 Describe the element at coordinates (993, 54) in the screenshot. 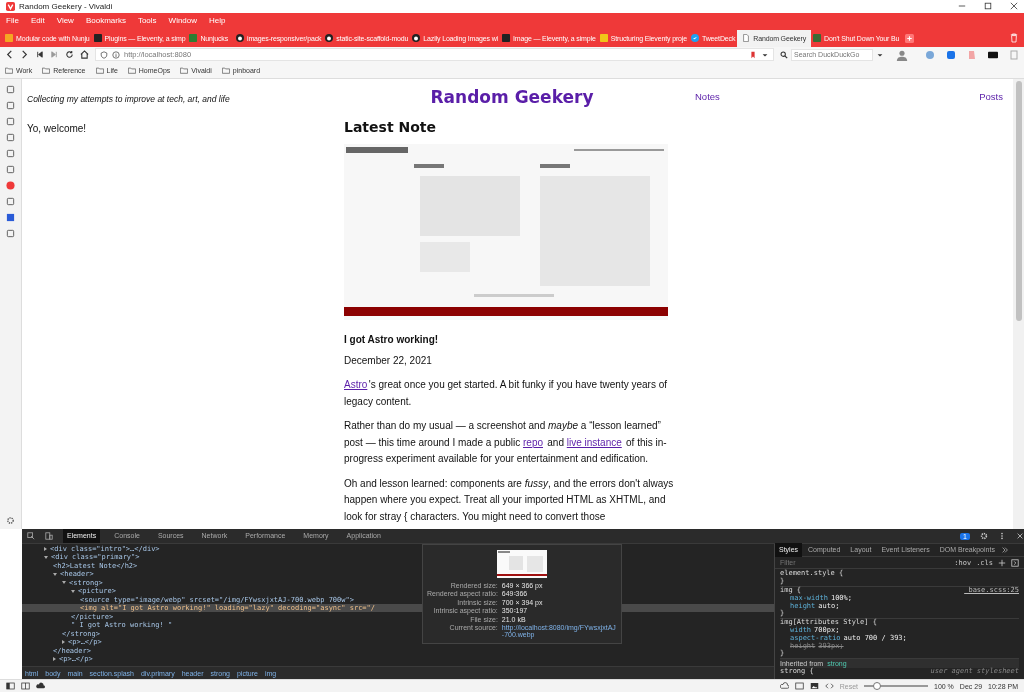

I see `extension-icon` at that location.